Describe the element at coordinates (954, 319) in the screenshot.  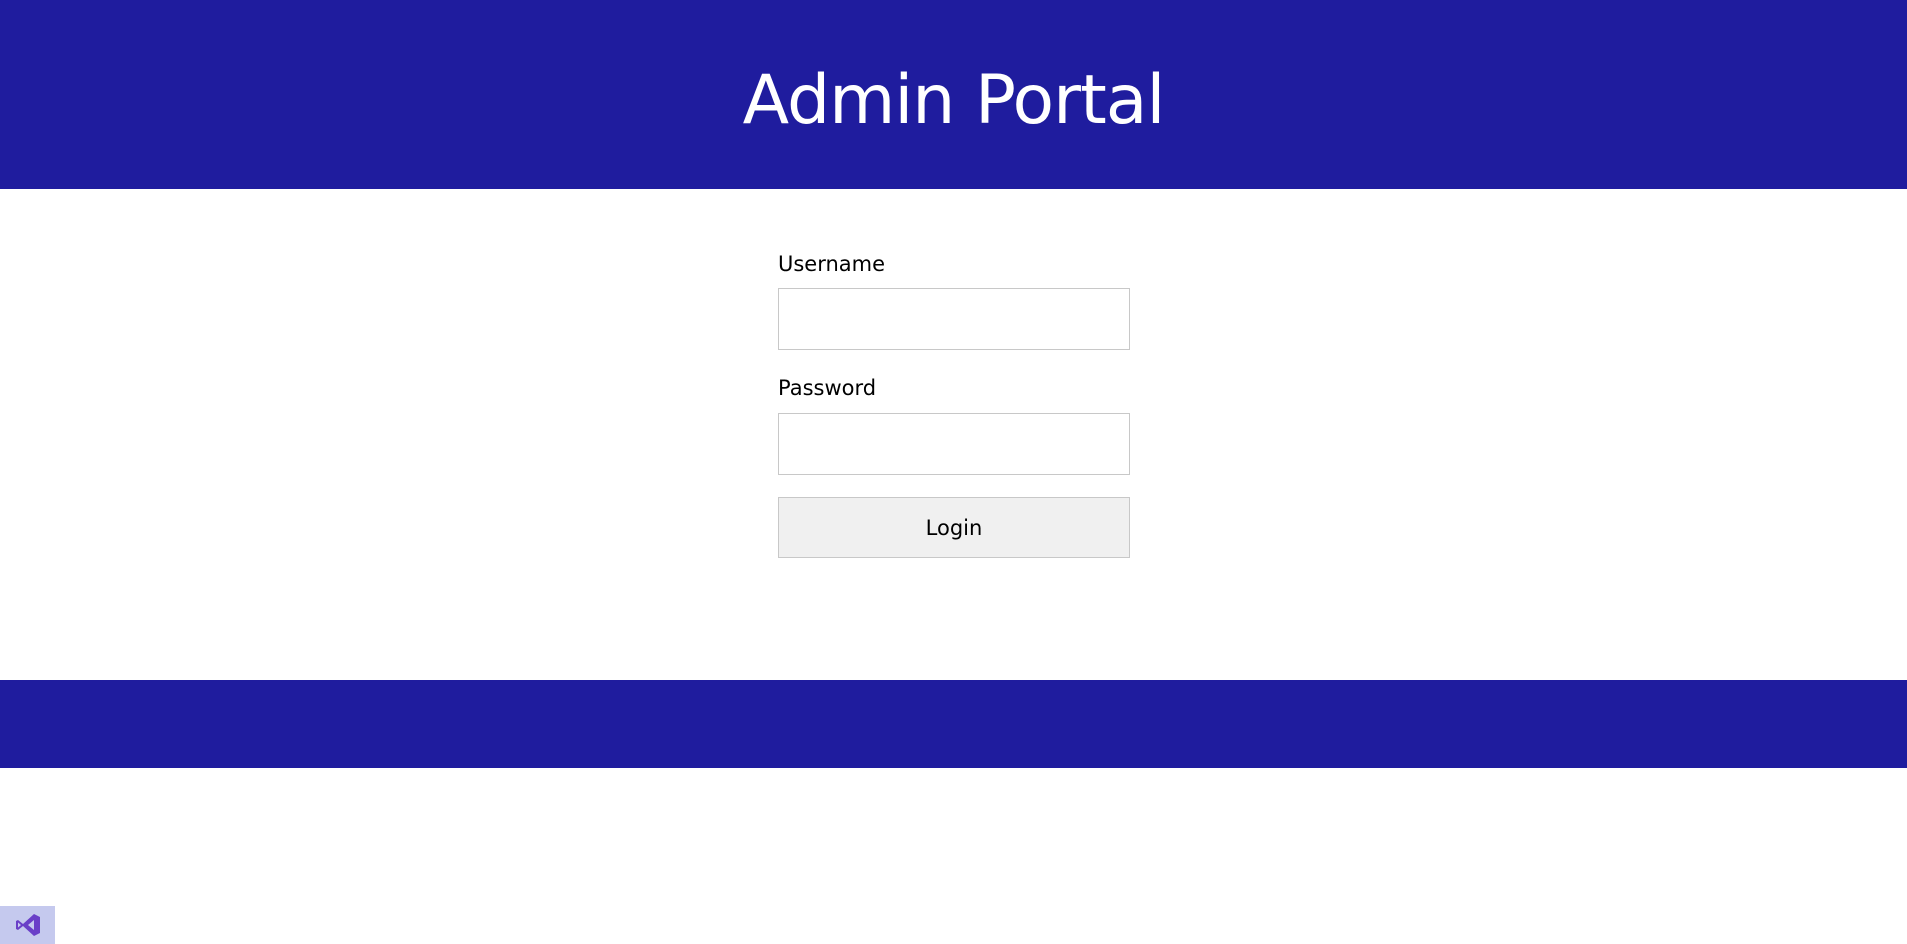
I see `username-input` at that location.